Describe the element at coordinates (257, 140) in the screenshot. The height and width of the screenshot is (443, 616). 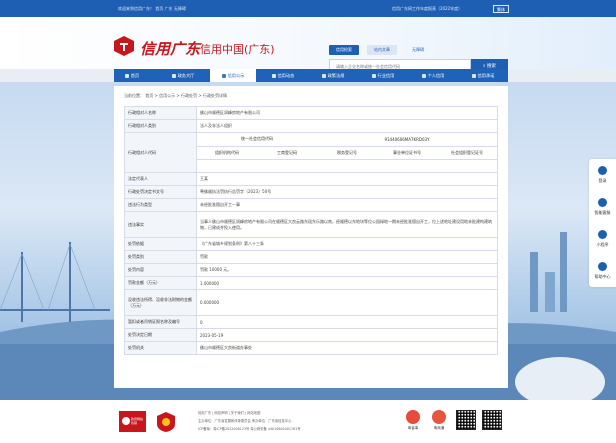
I see `credit-code-header: 统一社会信用代码` at that location.